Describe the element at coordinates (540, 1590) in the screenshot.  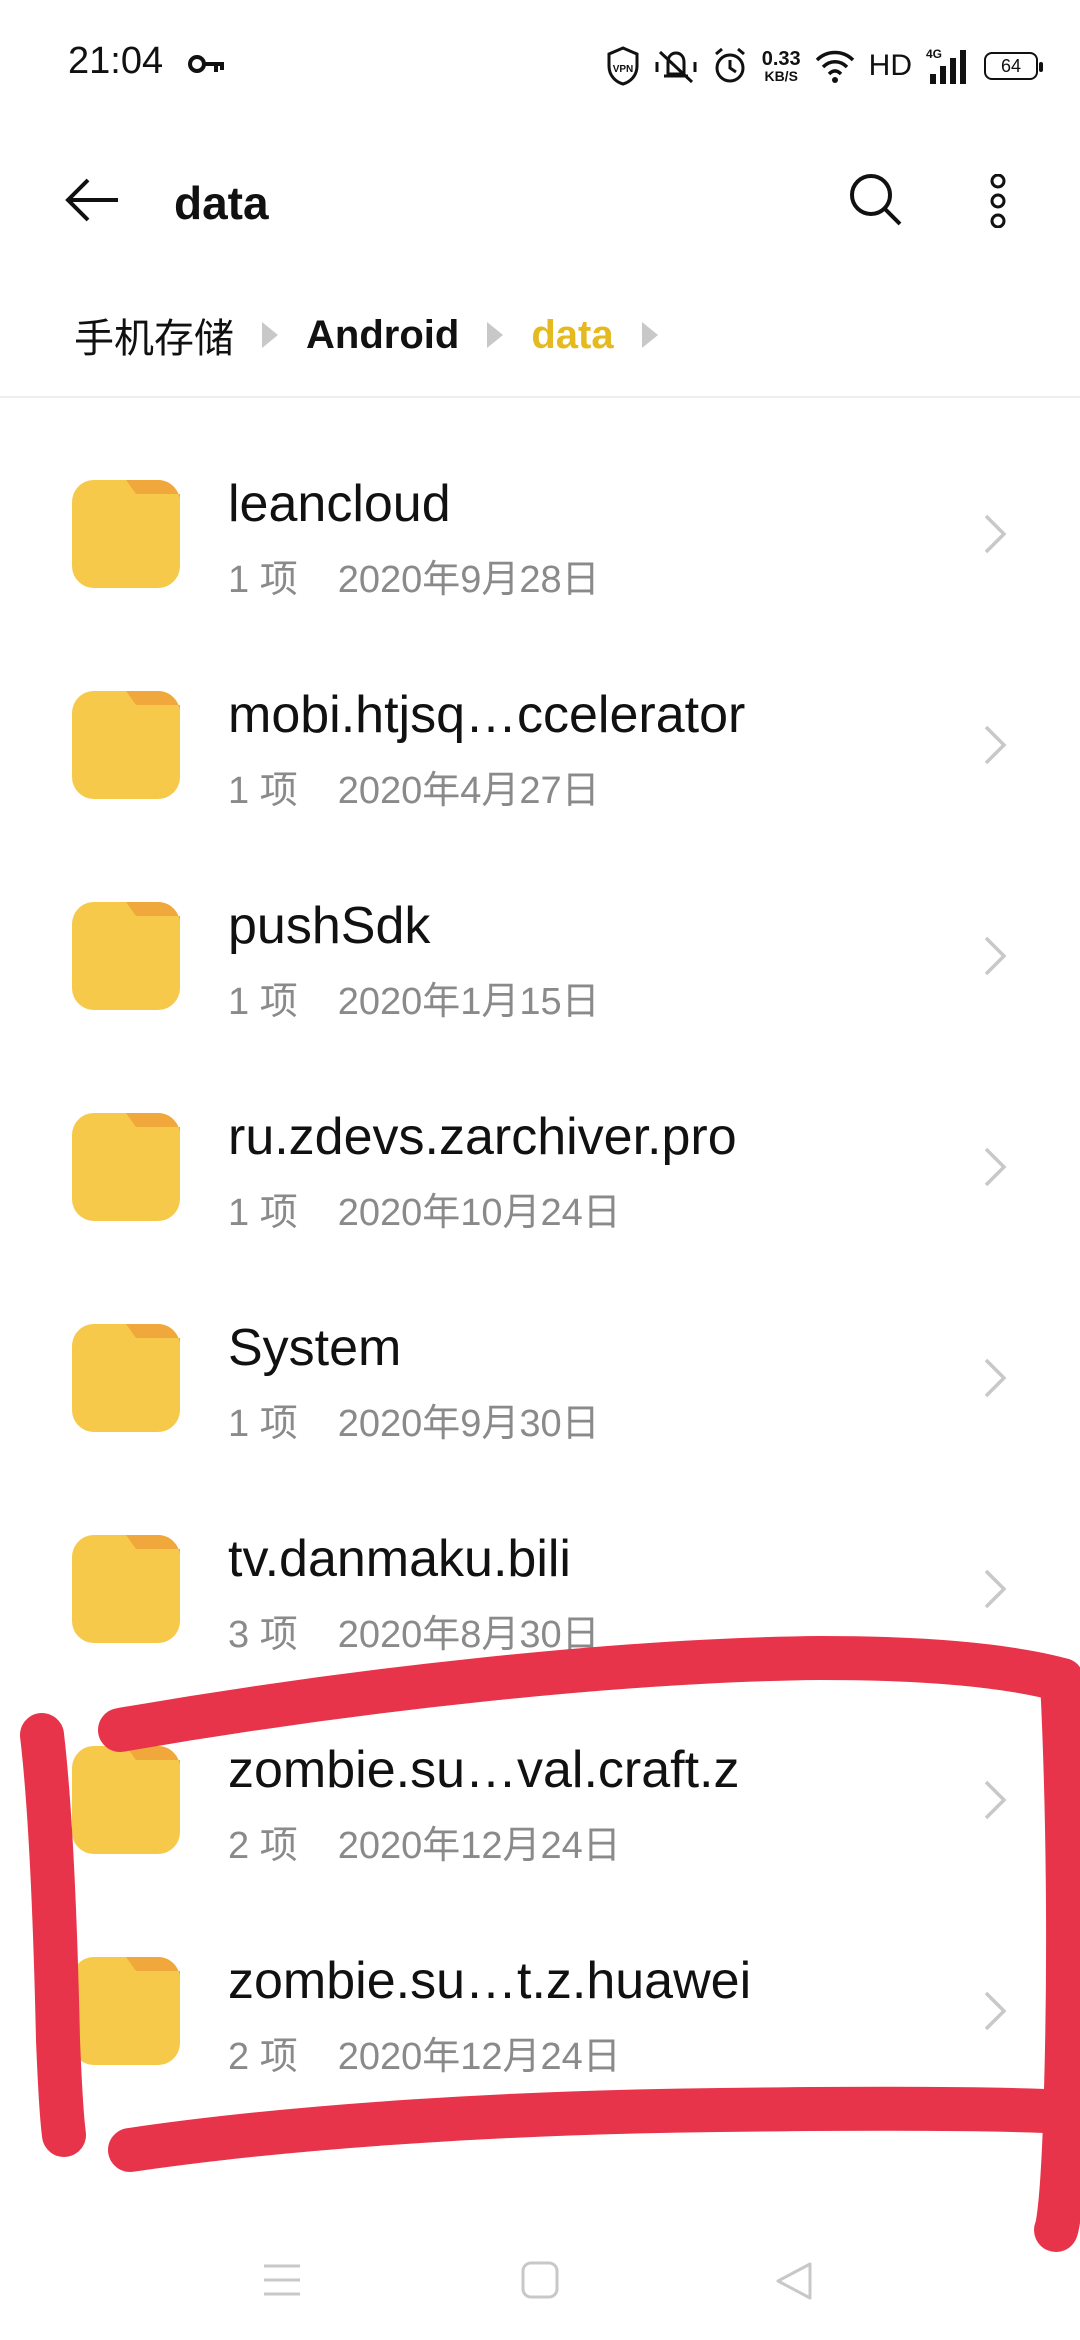
I see `list-item: tv.danmaku.bili 3 项 2020年8月30日` at that location.